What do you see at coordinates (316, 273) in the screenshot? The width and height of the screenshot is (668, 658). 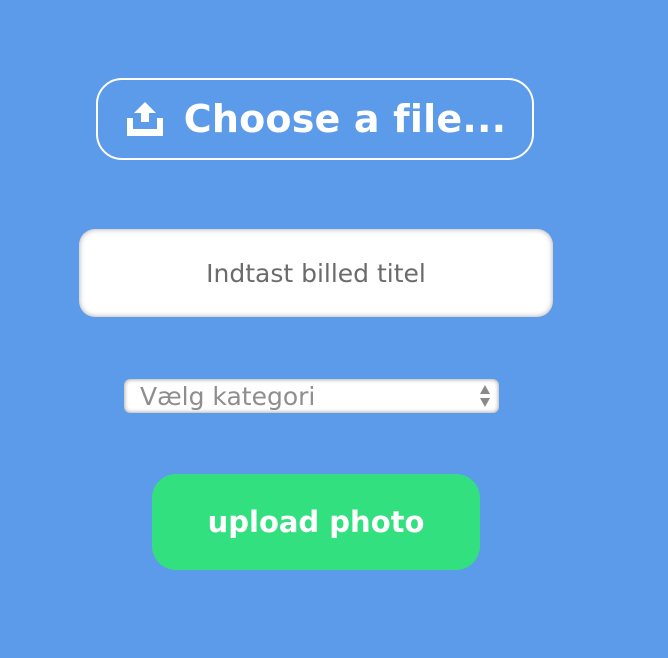 I see `image-title-input` at bounding box center [316, 273].